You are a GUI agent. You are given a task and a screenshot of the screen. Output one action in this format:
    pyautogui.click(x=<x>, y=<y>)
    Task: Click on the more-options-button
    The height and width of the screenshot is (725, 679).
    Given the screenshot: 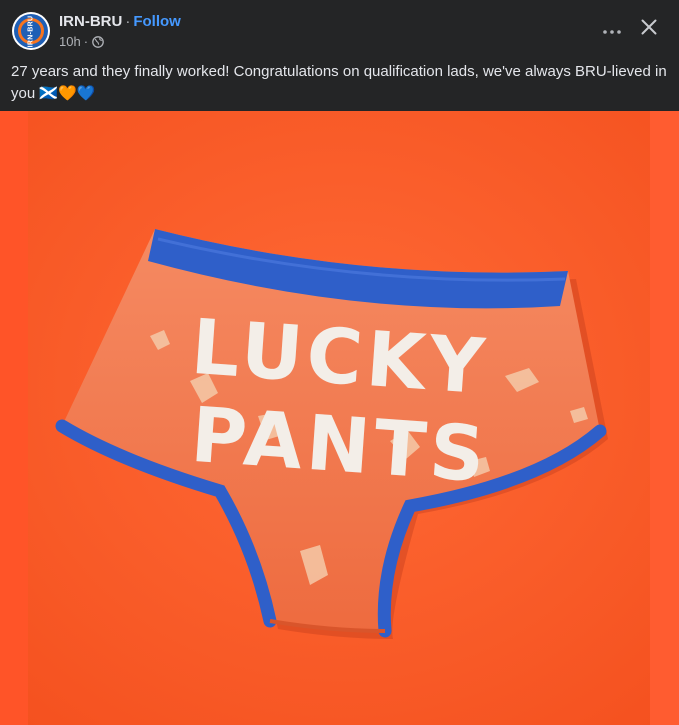 What is the action you would take?
    pyautogui.click(x=612, y=30)
    